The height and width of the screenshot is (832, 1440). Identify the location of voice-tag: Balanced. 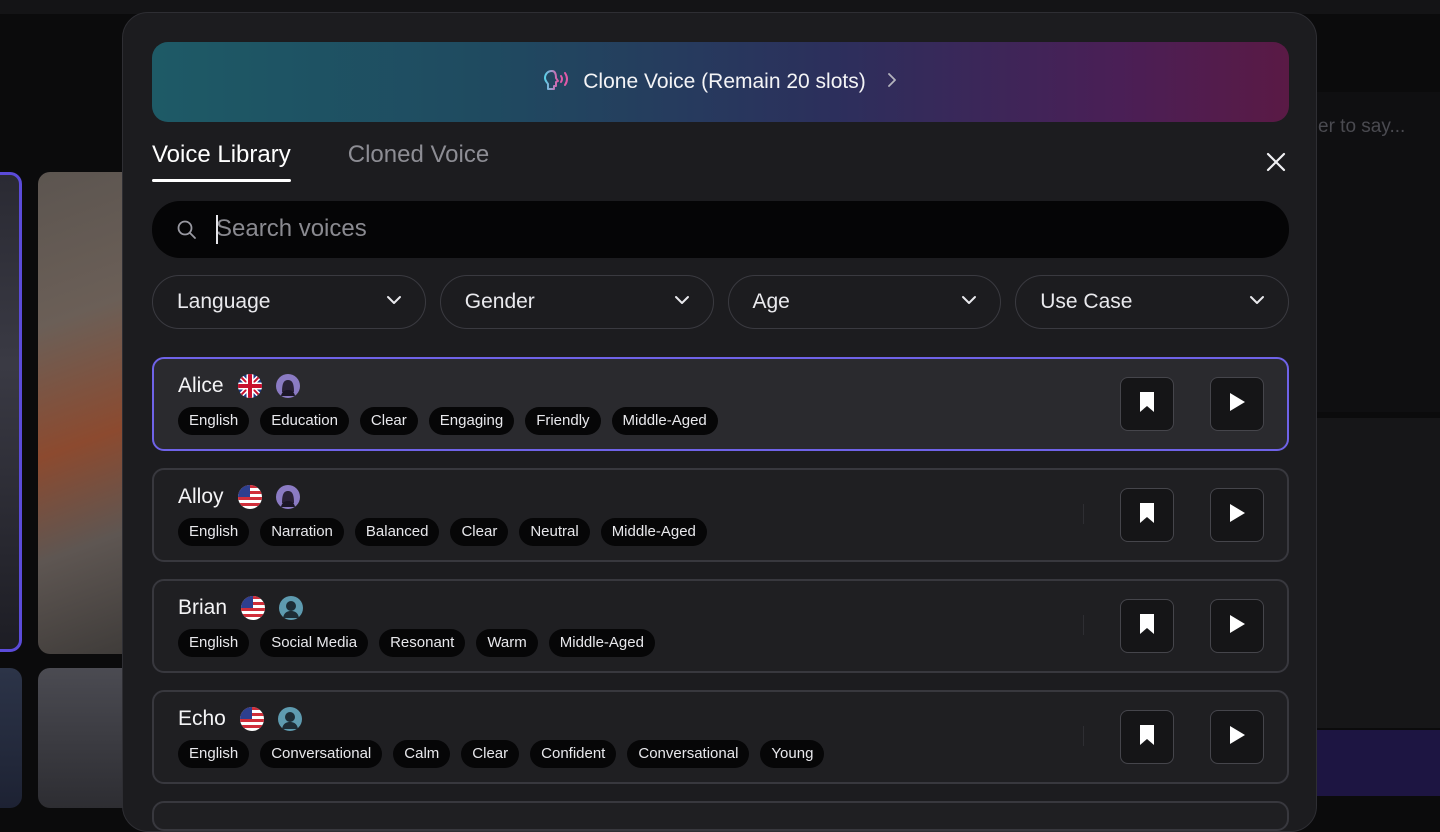
(397, 532).